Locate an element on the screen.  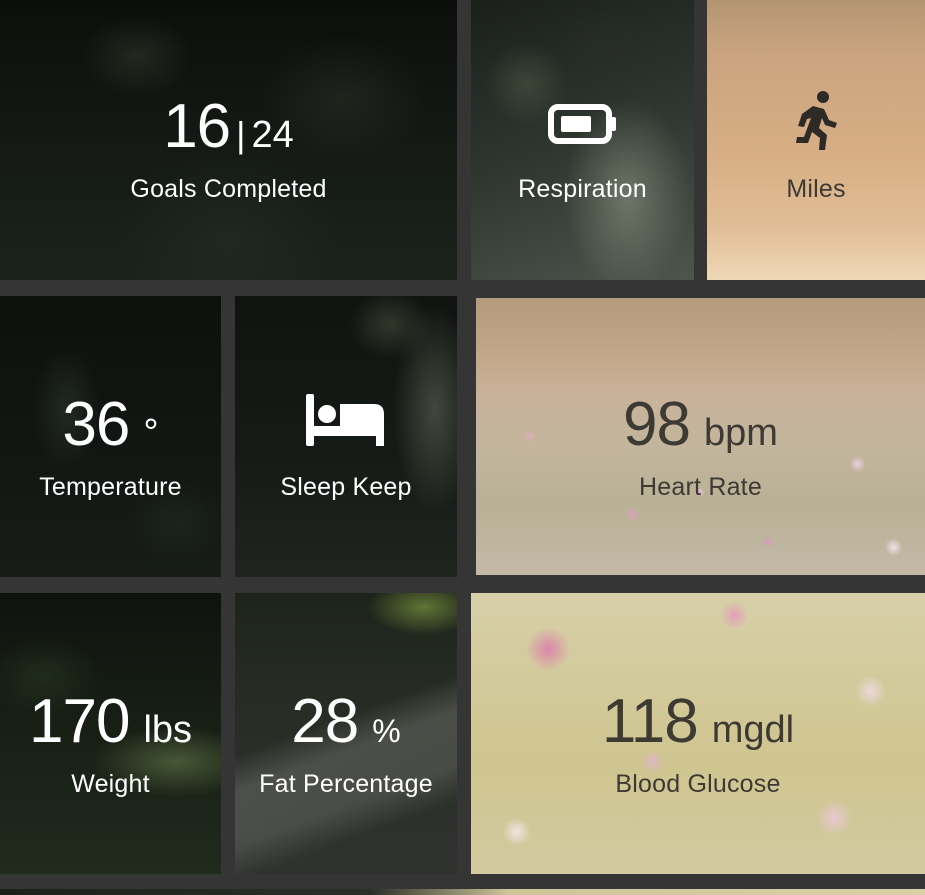
sleep-tile: Sleep Keep is located at coordinates (346, 436).